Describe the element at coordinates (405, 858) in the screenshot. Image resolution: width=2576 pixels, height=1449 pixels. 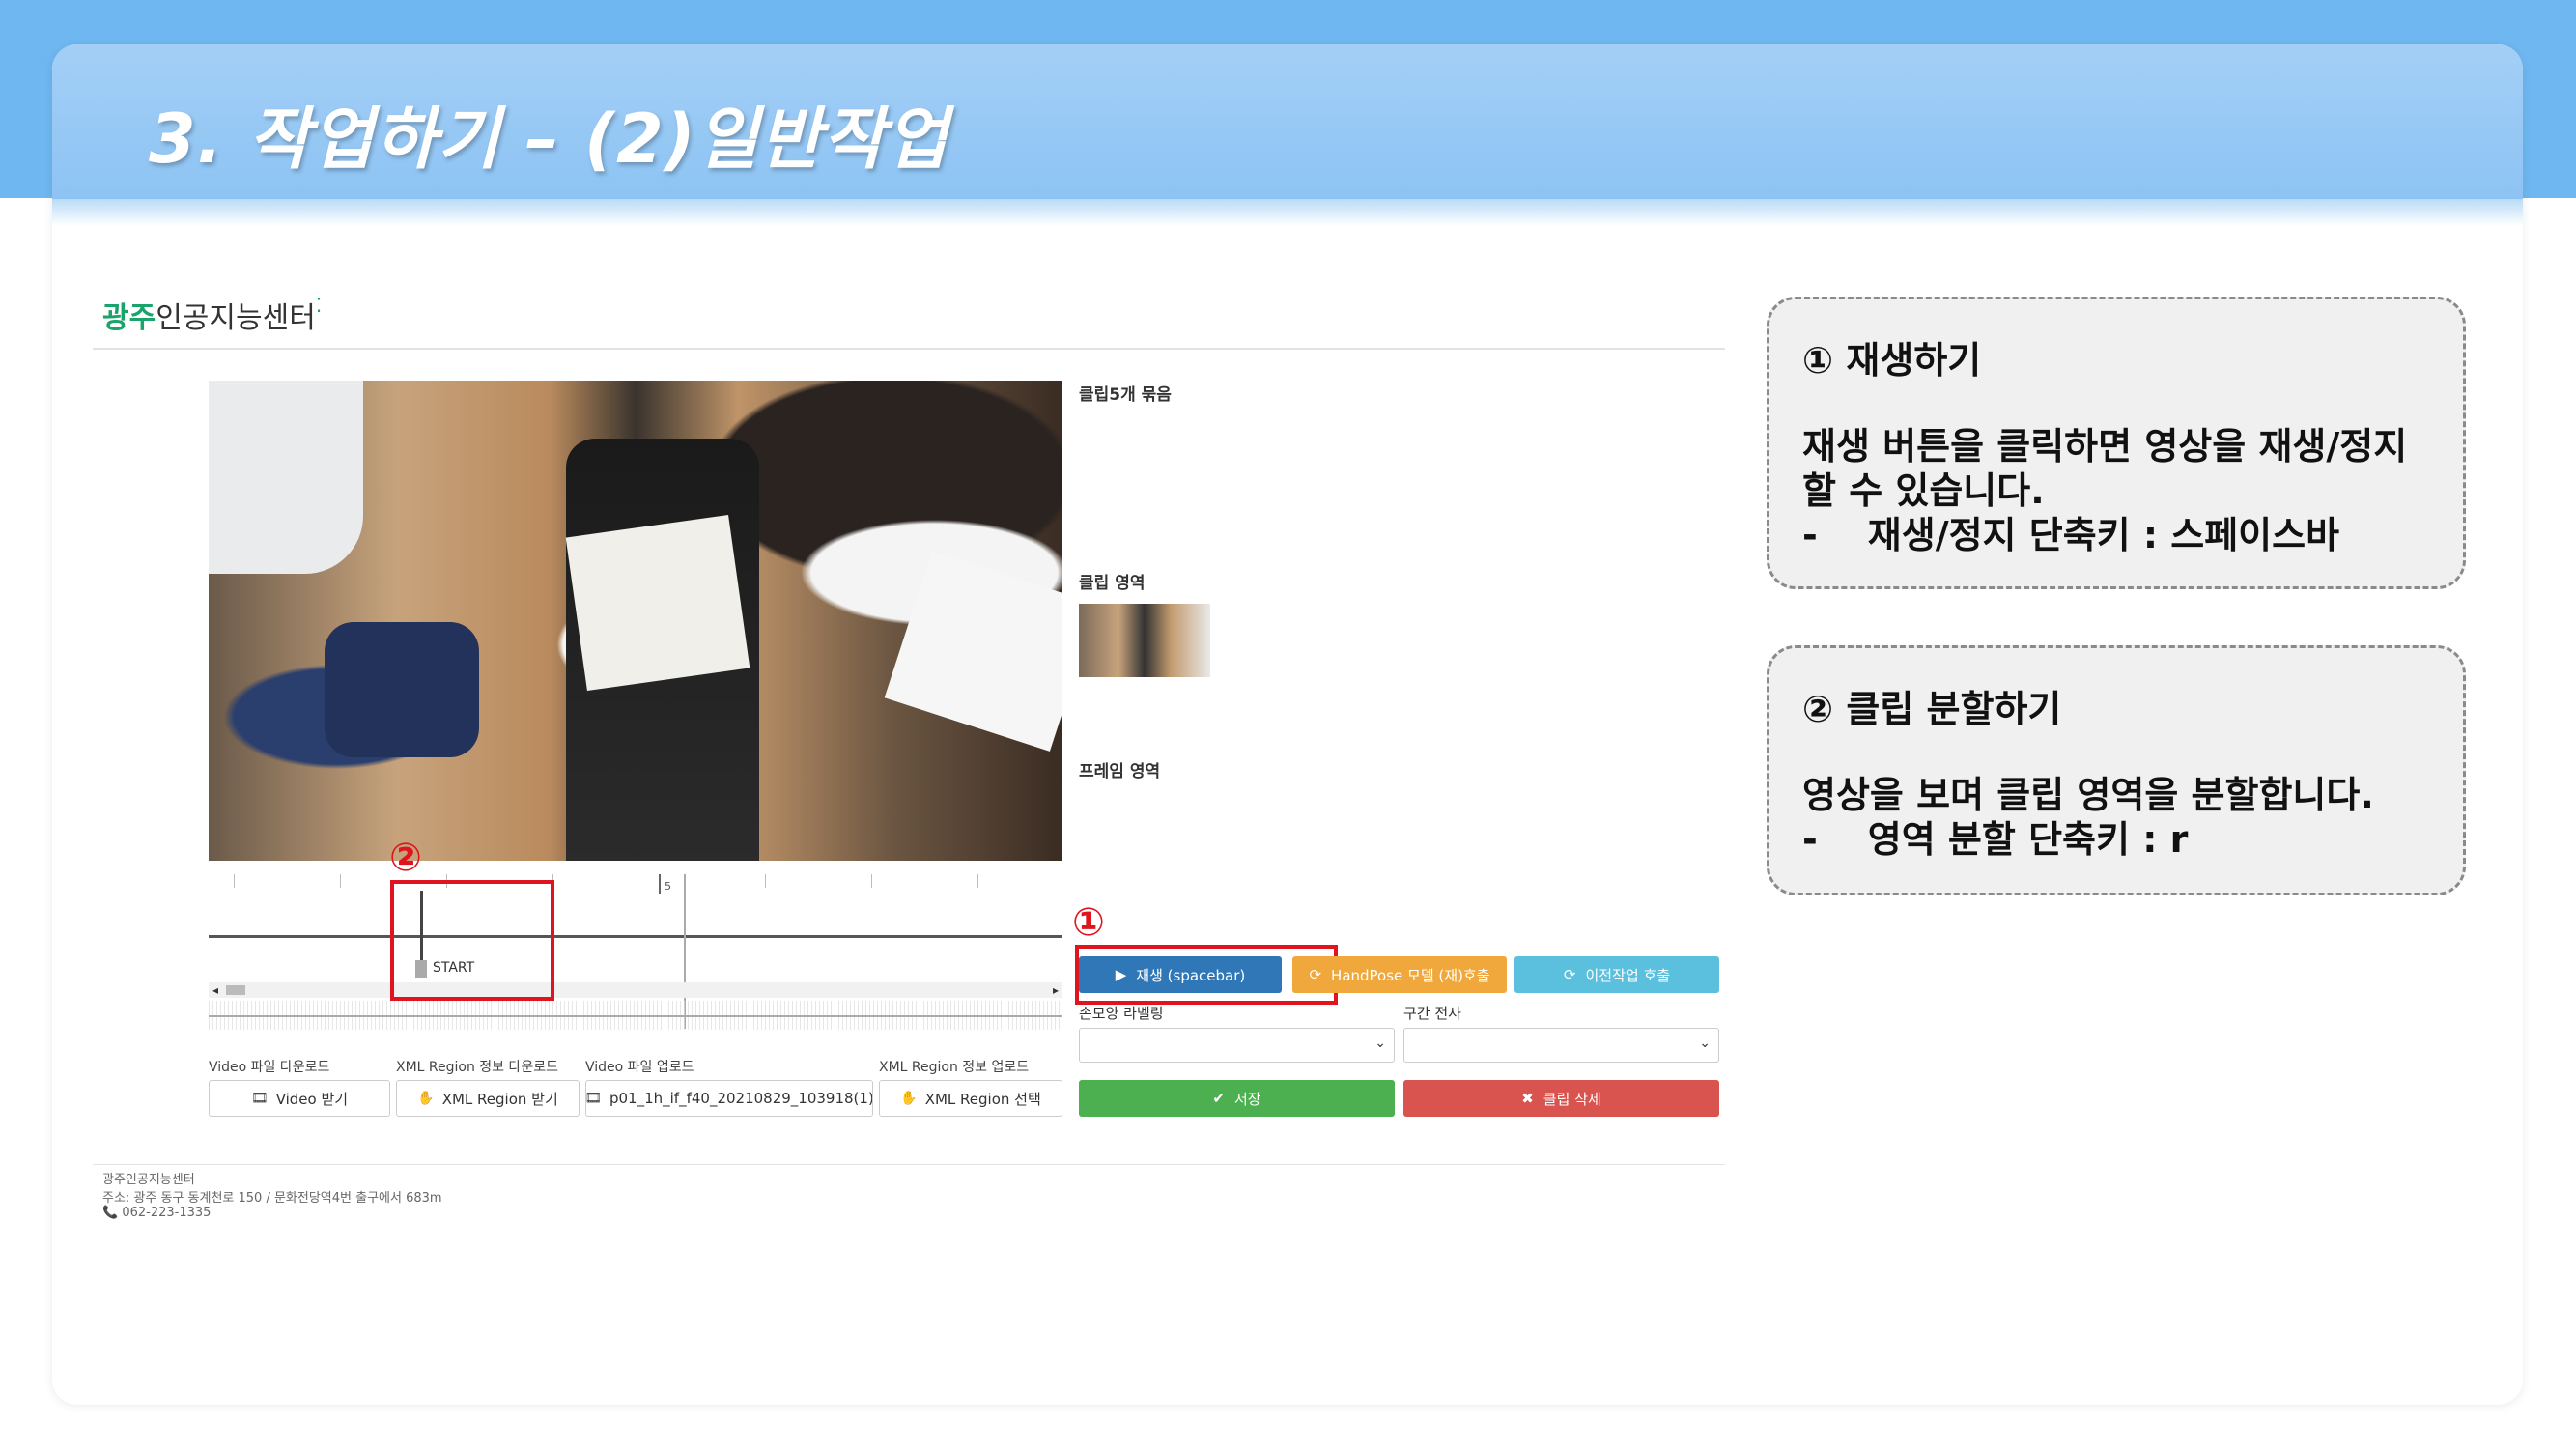
I see `annotation-marker-2: ②` at that location.